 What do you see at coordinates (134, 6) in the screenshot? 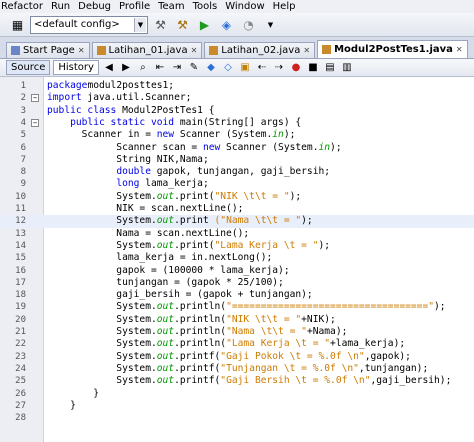
I see `menu-item: Profile` at bounding box center [134, 6].